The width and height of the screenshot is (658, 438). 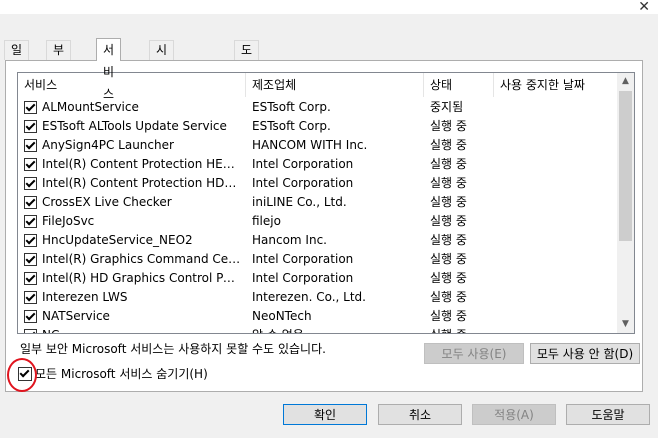 I want to click on table-row: NC... 알 수 없음 실행 중, so click(x=316, y=329).